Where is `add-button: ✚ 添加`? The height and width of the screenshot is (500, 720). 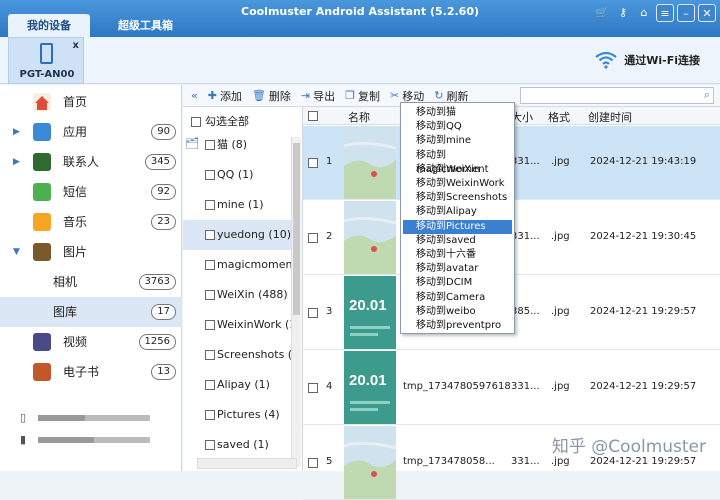 add-button: ✚ 添加 is located at coordinates (225, 96).